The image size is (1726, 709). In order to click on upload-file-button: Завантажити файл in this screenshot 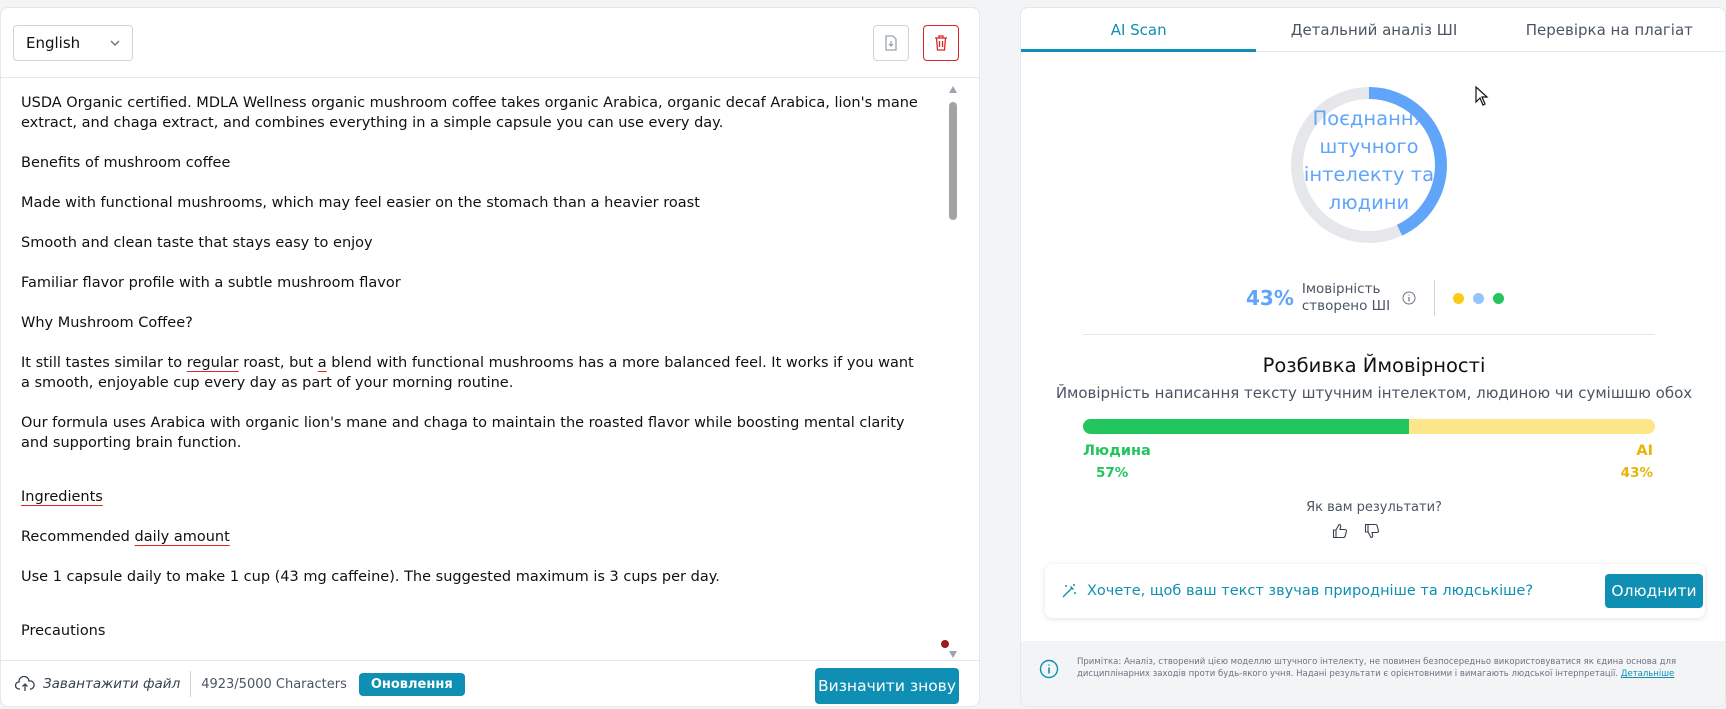, I will do `click(97, 684)`.